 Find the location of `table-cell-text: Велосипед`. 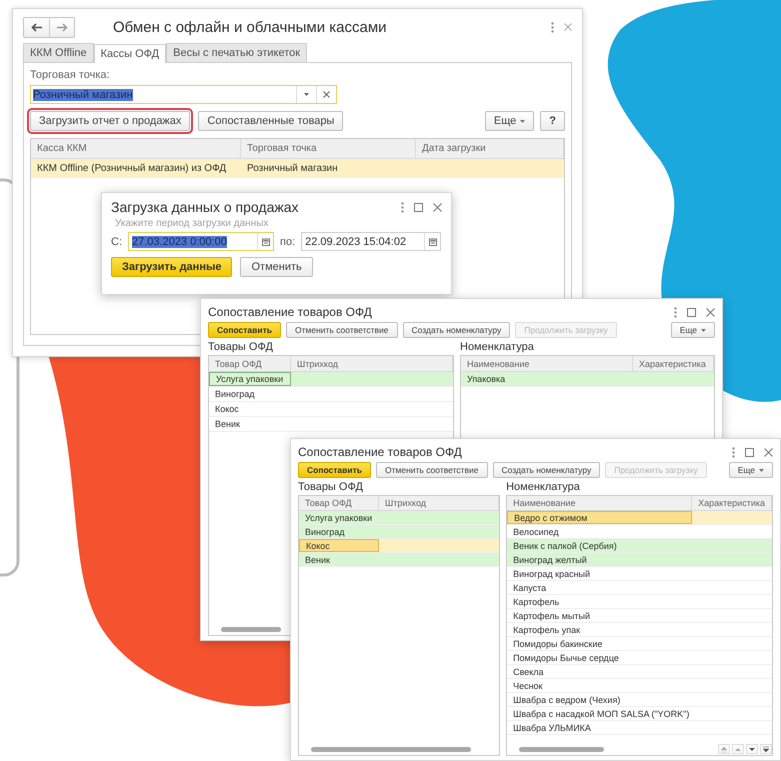

table-cell-text: Велосипед is located at coordinates (536, 532).